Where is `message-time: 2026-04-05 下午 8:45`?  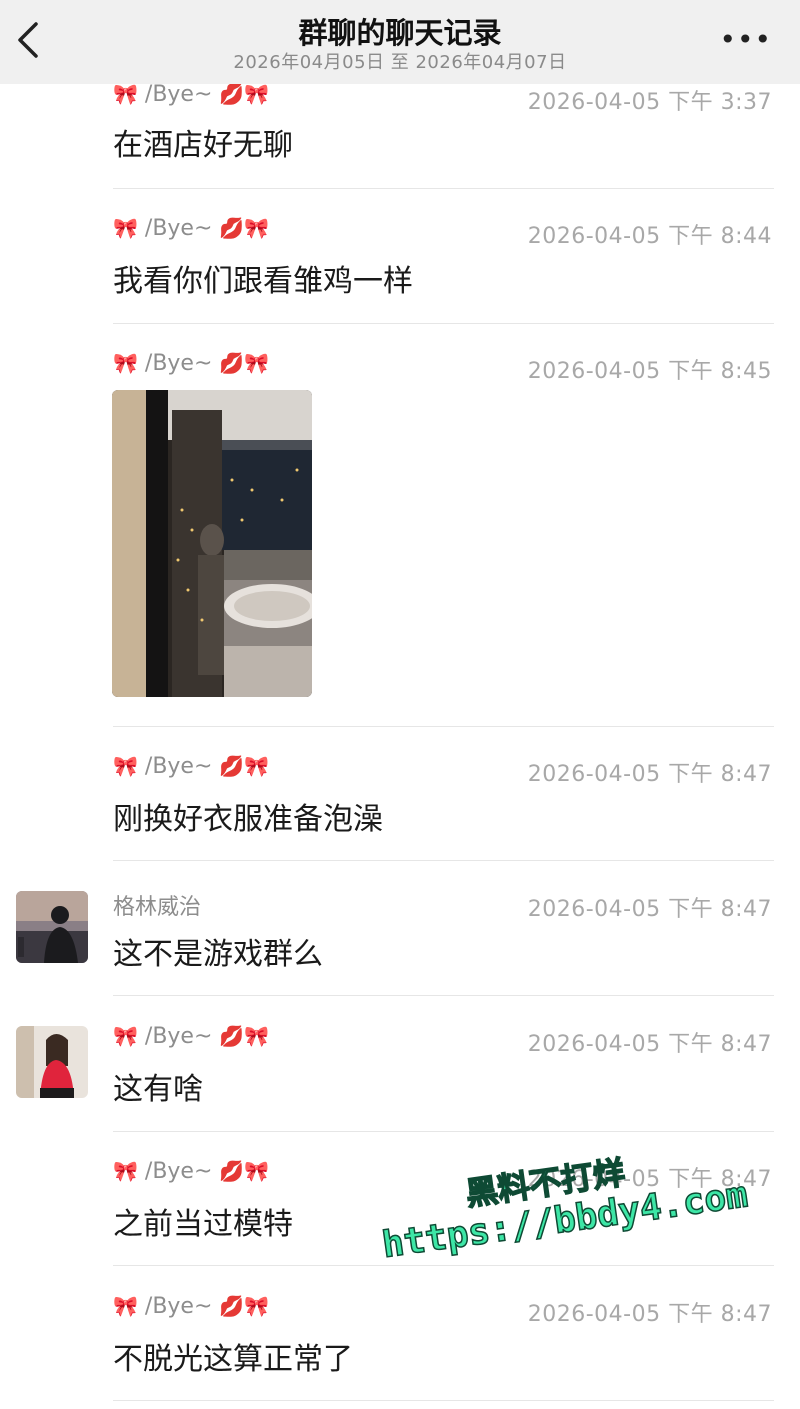
message-time: 2026-04-05 下午 8:45 is located at coordinates (649, 371).